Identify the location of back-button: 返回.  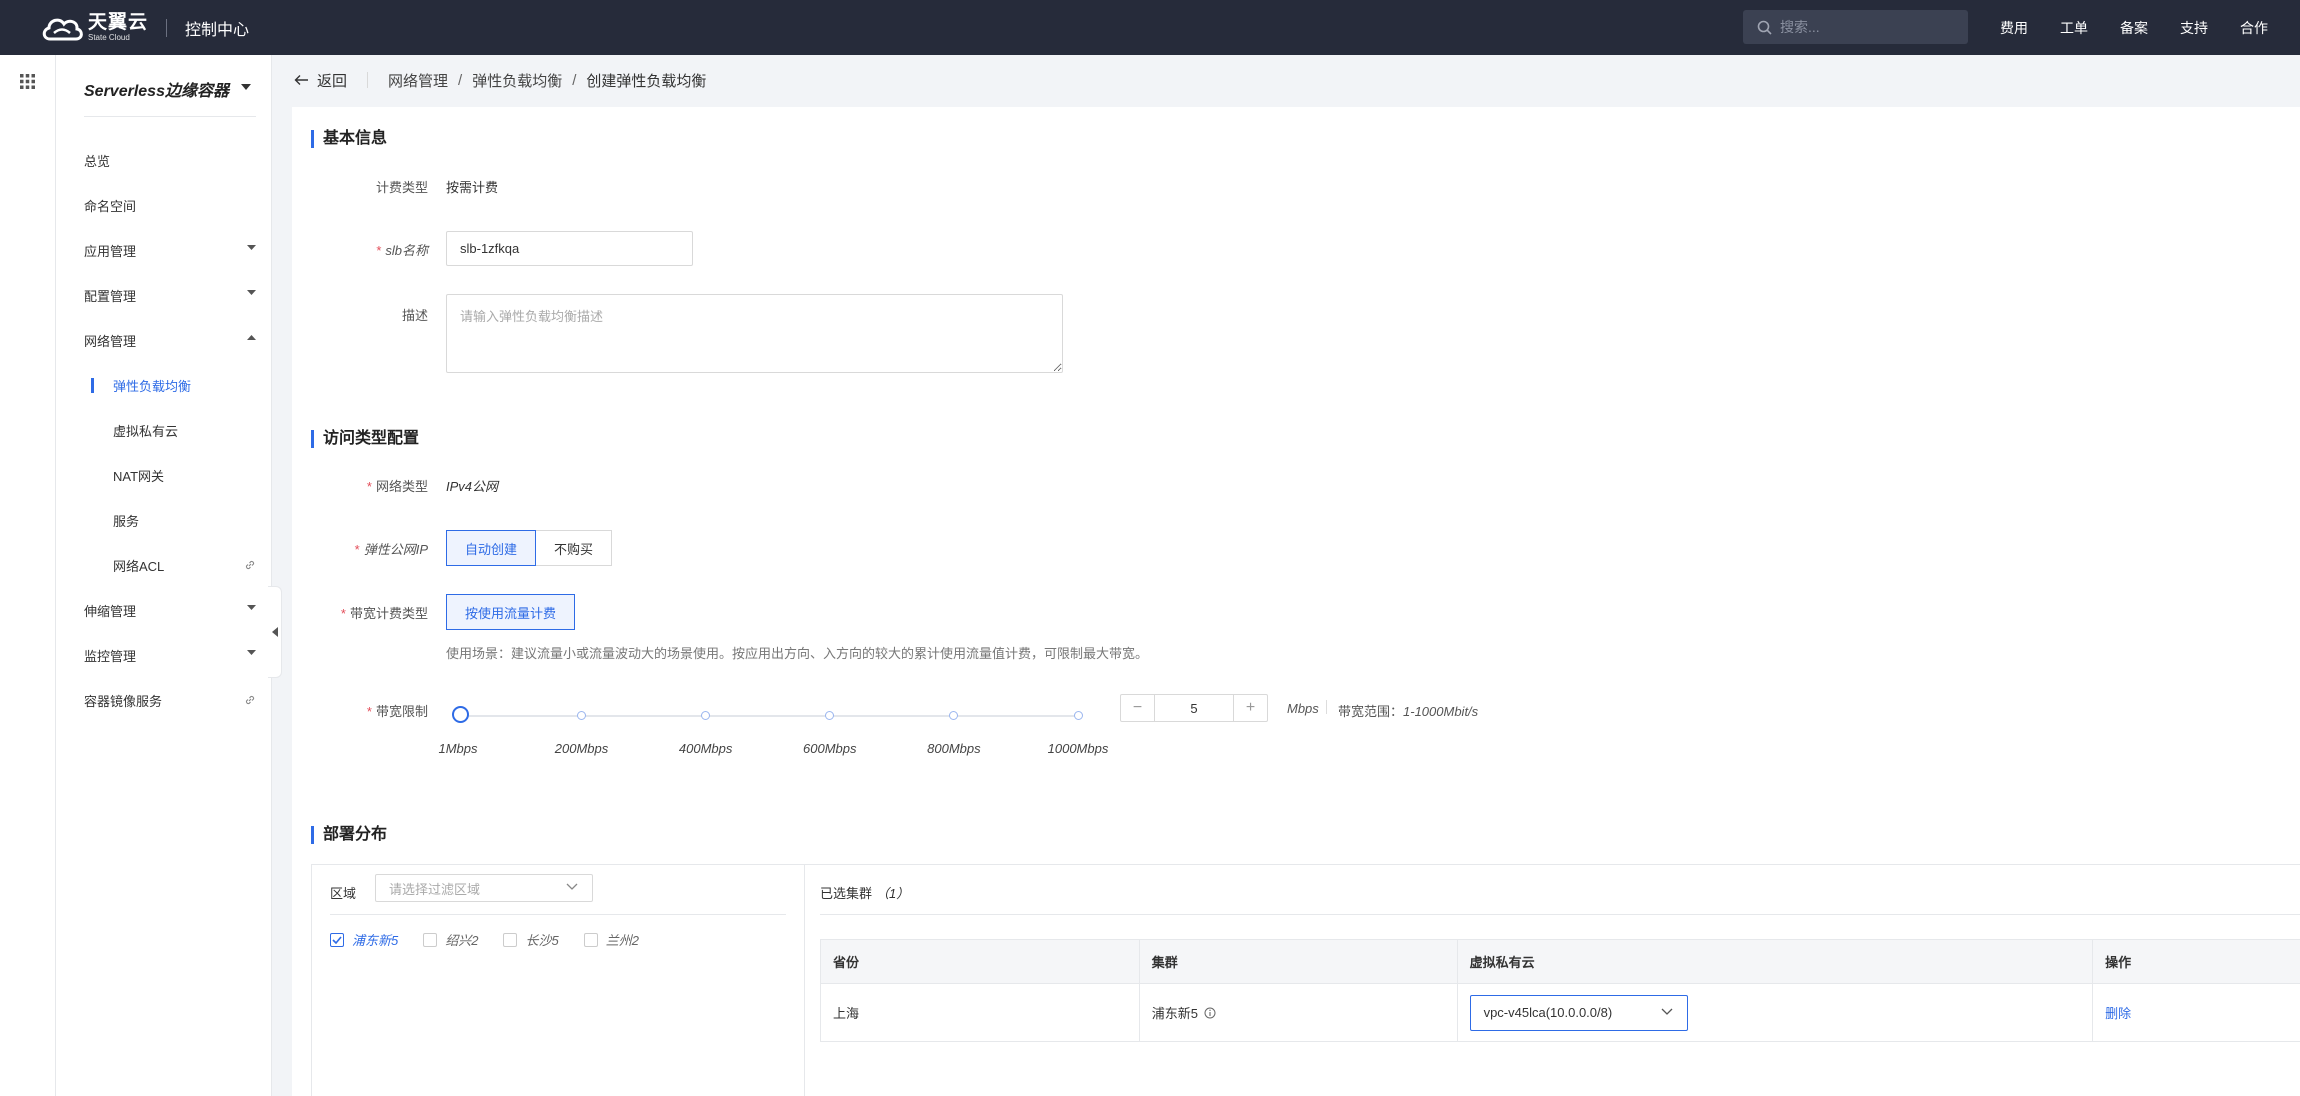
(320, 80).